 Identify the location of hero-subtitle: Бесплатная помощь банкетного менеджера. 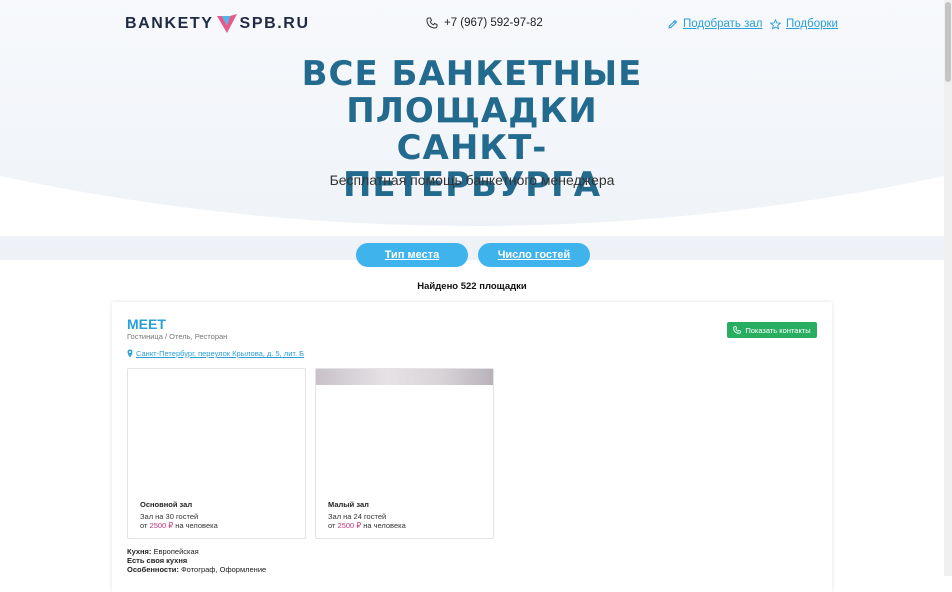
(472, 180).